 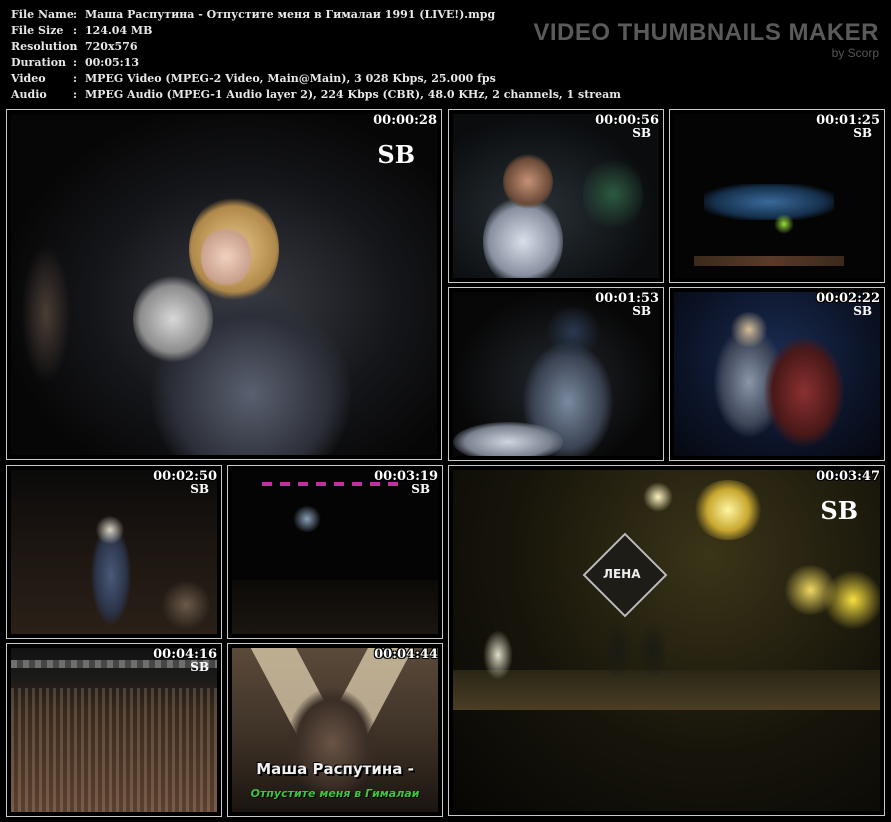 I want to click on brand-logo: VIDEO THUMBNAILS MAKER by Scorp, so click(x=706, y=40).